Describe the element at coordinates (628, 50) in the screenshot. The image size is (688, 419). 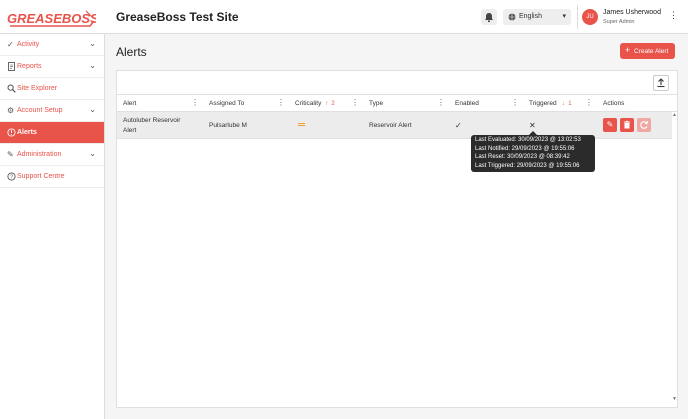
I see `plus-icon: +` at that location.